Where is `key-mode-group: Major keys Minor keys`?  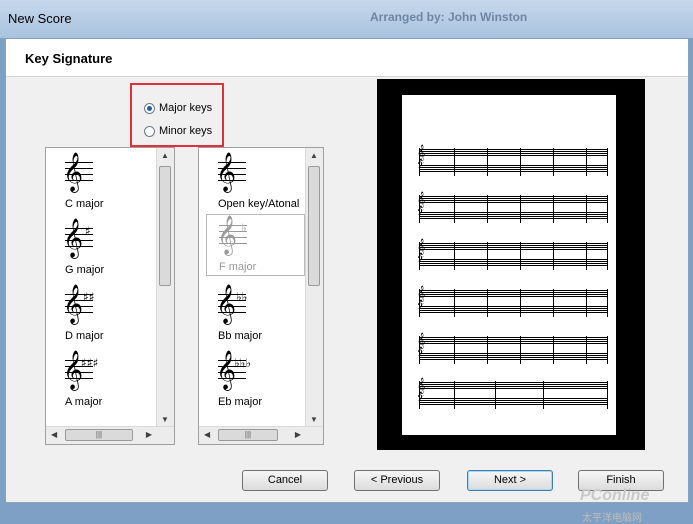 key-mode-group: Major keys Minor keys is located at coordinates (177, 115).